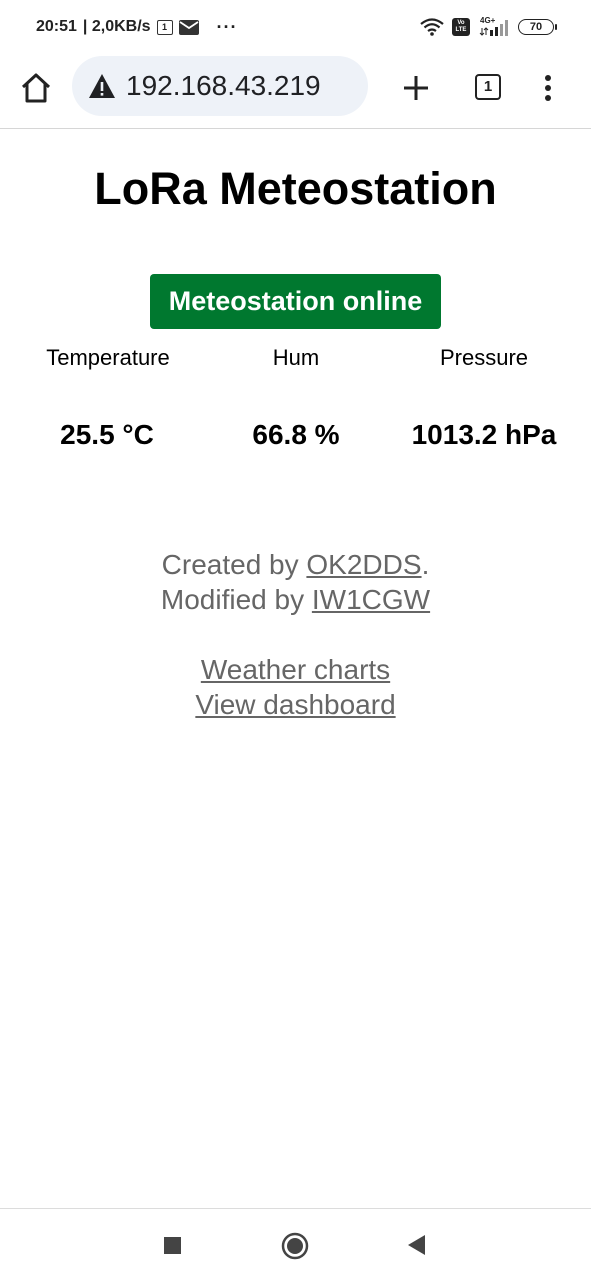 This screenshot has height=1281, width=591. What do you see at coordinates (296, 434) in the screenshot?
I see `humidity-value: 66.8 %` at bounding box center [296, 434].